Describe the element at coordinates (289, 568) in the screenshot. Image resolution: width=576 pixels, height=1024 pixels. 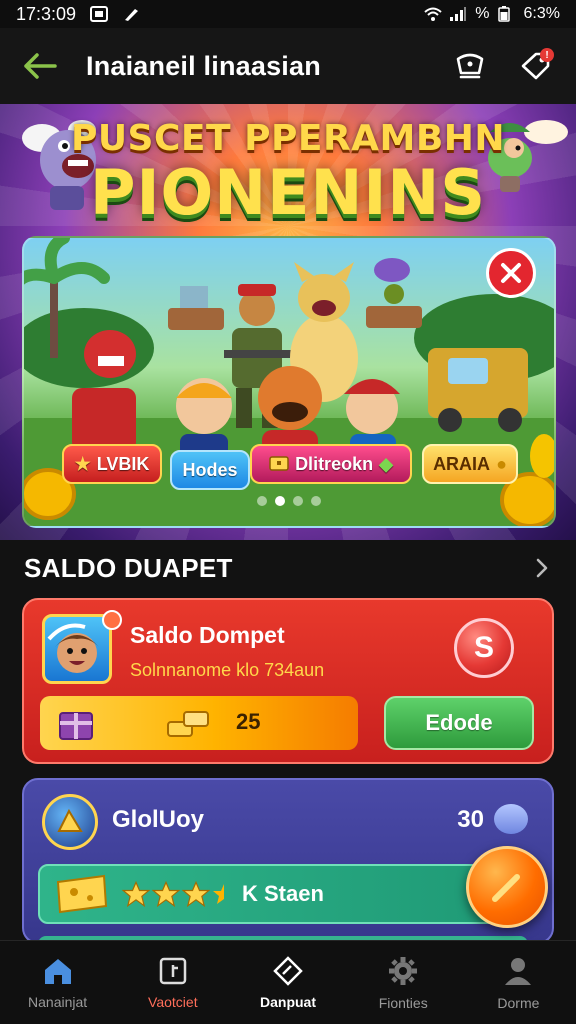
I see `wallet-section-header: SALDO DUAPET` at that location.